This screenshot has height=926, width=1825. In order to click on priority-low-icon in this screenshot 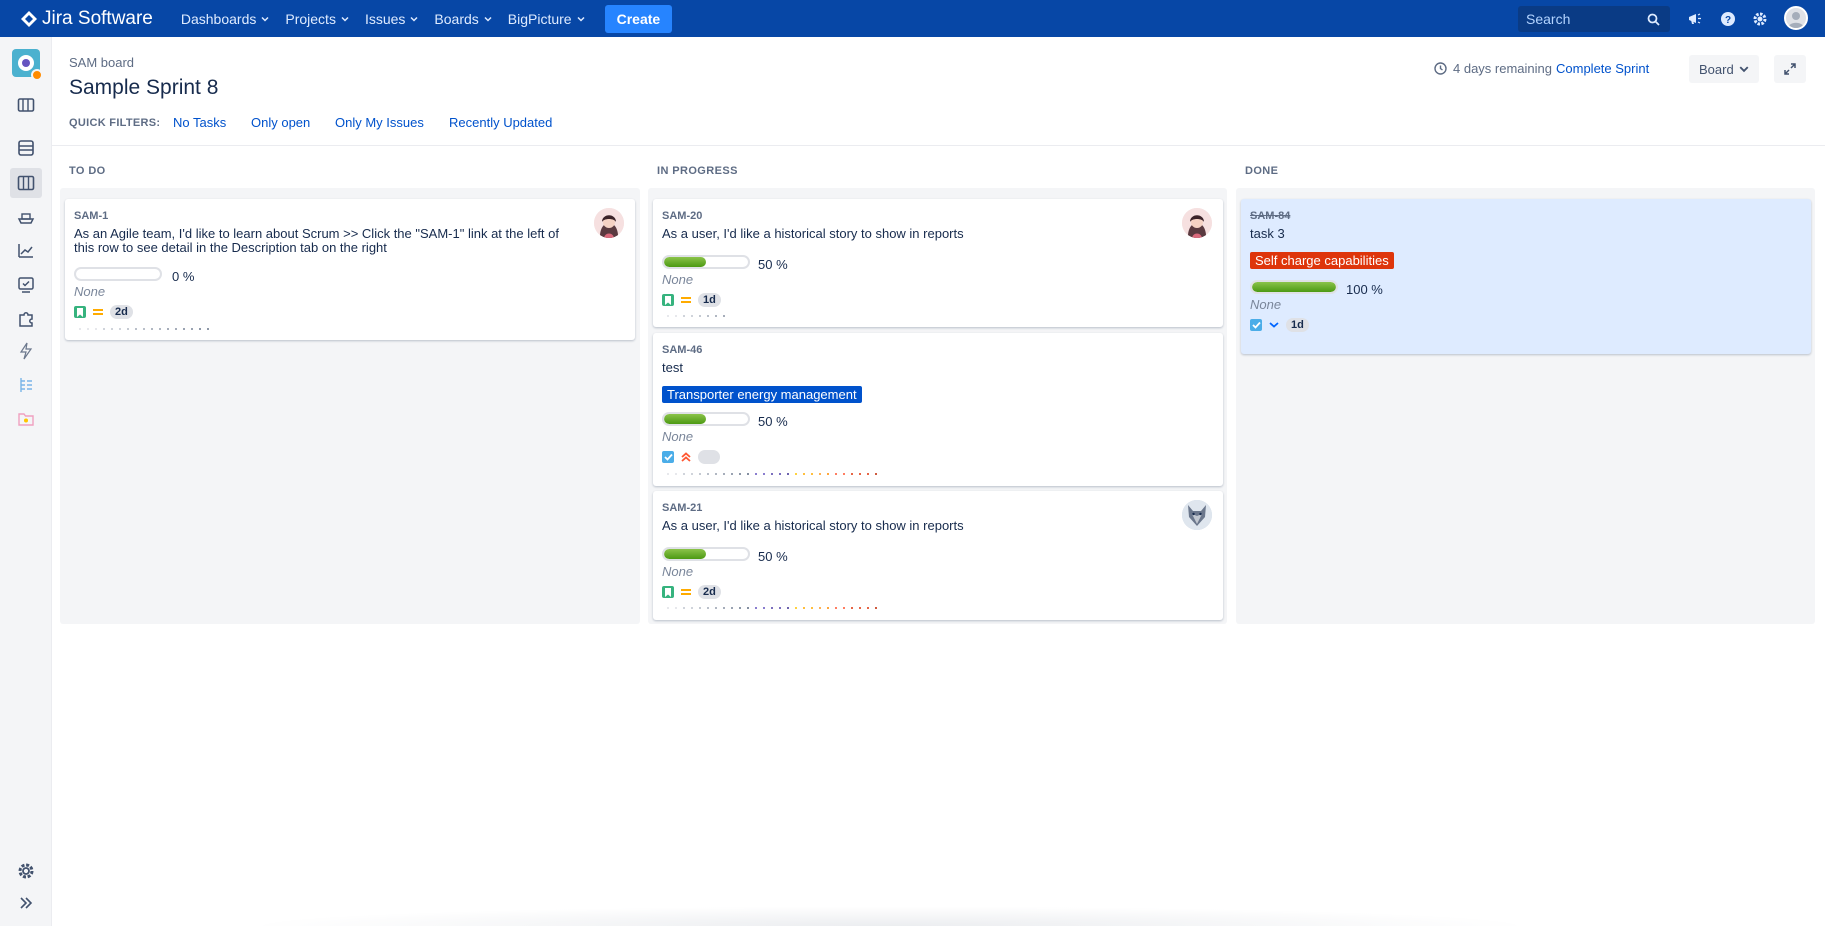, I will do `click(1274, 325)`.